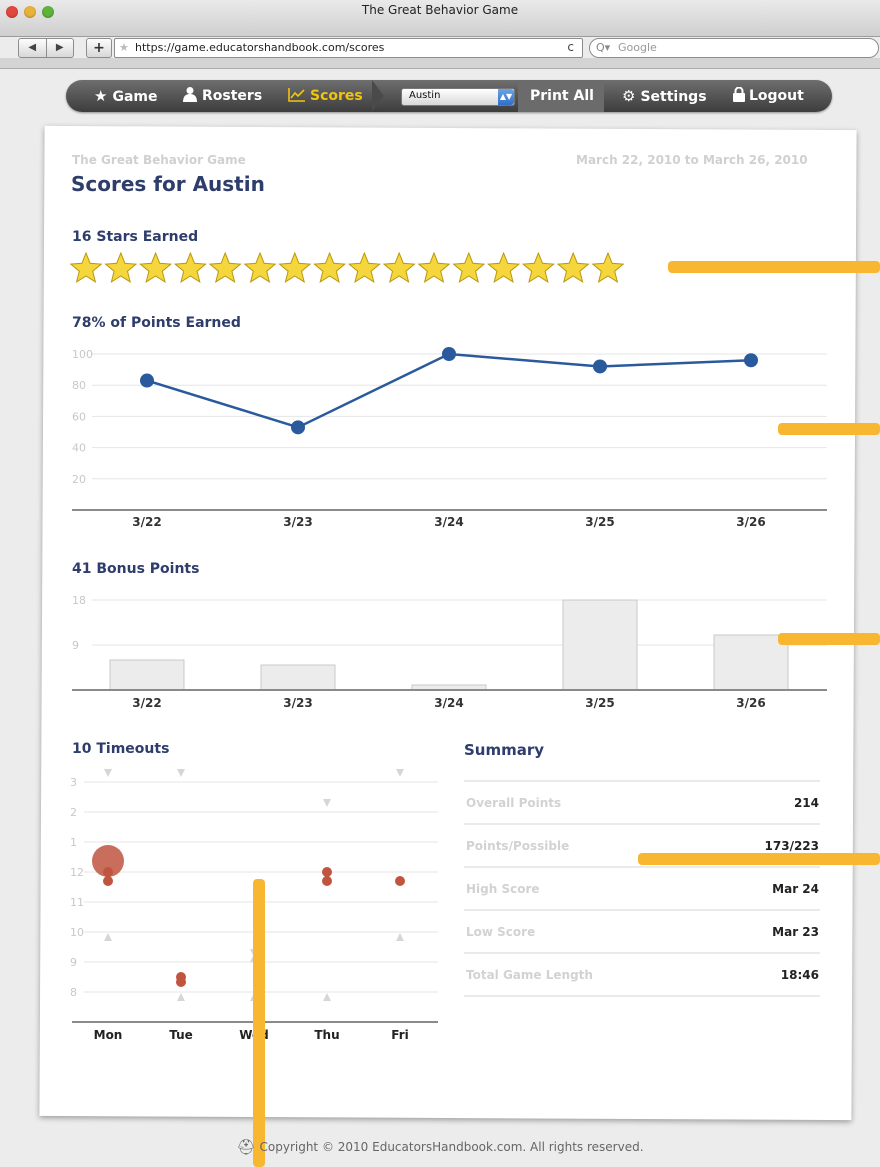 The width and height of the screenshot is (880, 1167). Describe the element at coordinates (336, 96) in the screenshot. I see `nav-scores-label: Scores` at that location.